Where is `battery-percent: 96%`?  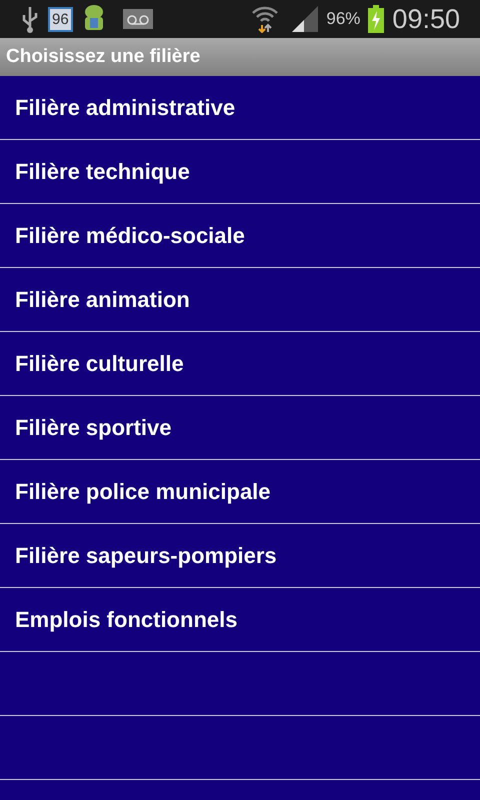 battery-percent: 96% is located at coordinates (343, 19).